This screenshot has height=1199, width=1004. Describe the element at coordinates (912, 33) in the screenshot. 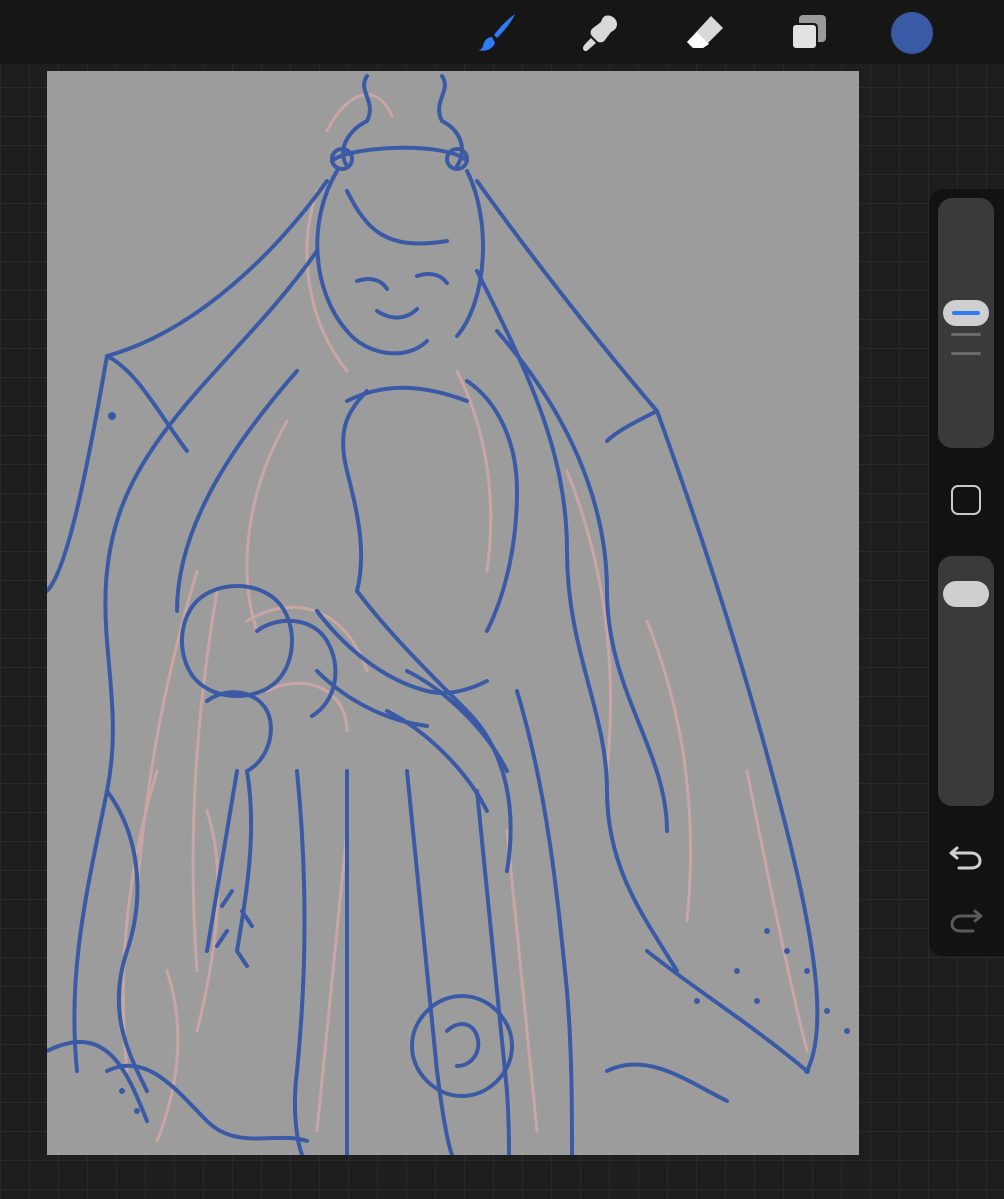

I see `color-swatch` at that location.